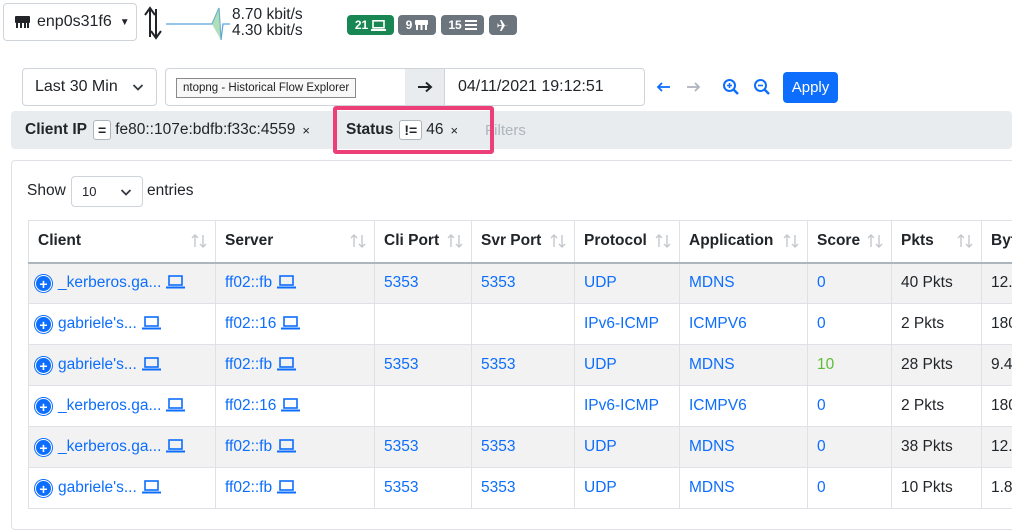  I want to click on interface-name: enp0s31f6, so click(74, 22).